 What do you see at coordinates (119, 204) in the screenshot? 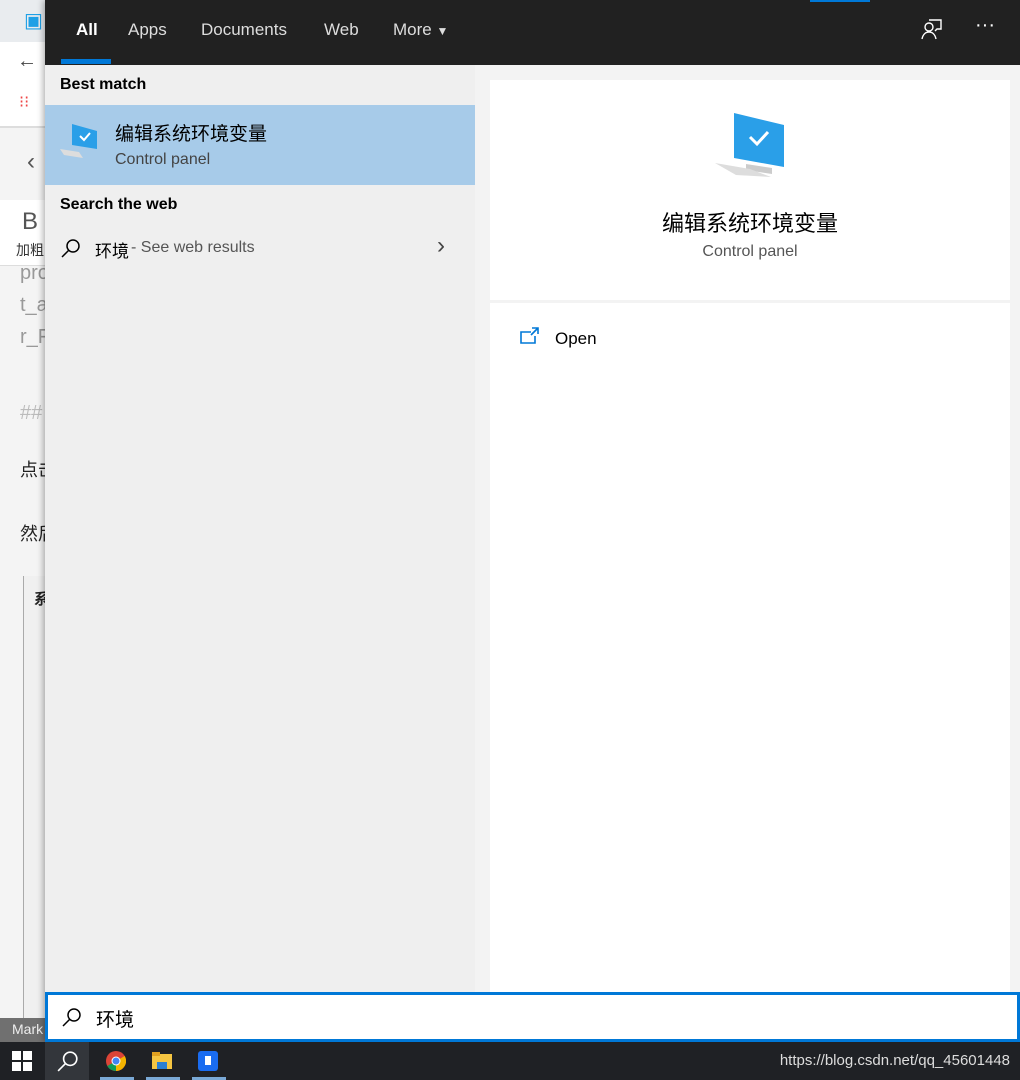
I see `search-web-heading: Search the web` at bounding box center [119, 204].